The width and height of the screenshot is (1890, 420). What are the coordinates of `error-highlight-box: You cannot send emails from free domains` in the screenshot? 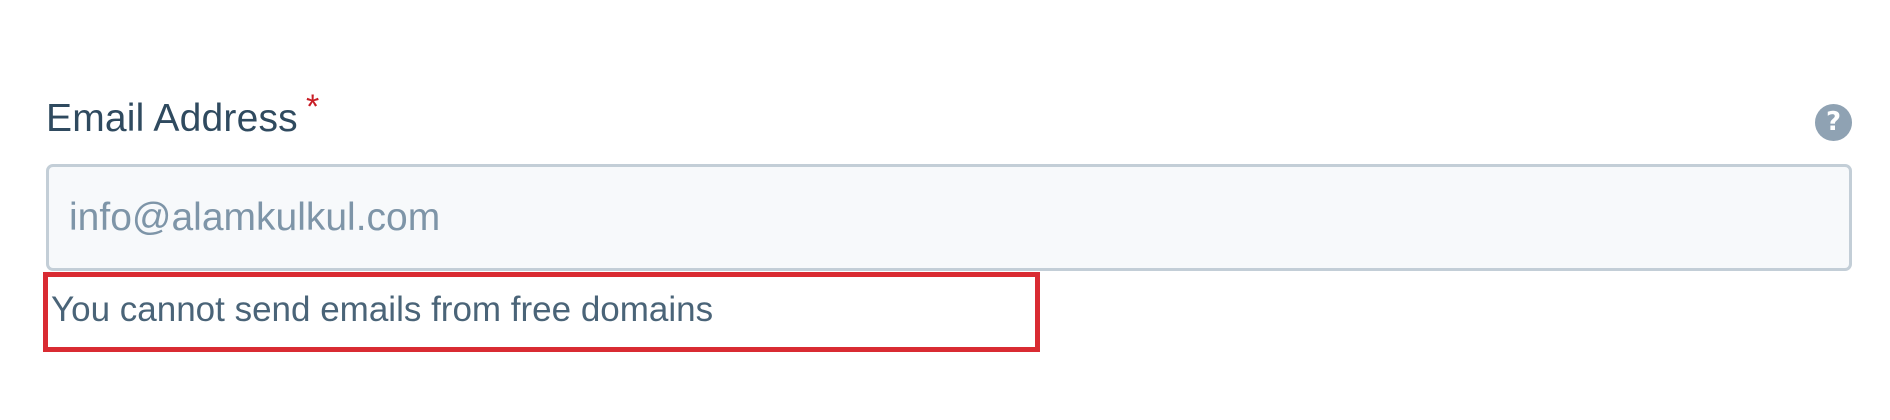 It's located at (541, 312).